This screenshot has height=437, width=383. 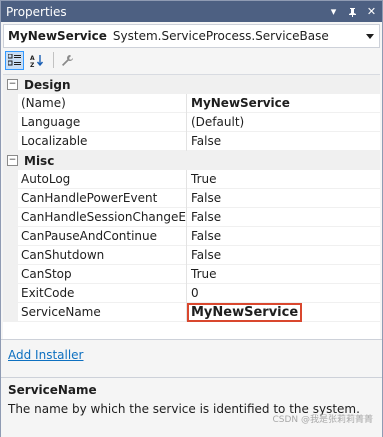 What do you see at coordinates (245, 312) in the screenshot?
I see `servicename-edit-field: MyNewService` at bounding box center [245, 312].